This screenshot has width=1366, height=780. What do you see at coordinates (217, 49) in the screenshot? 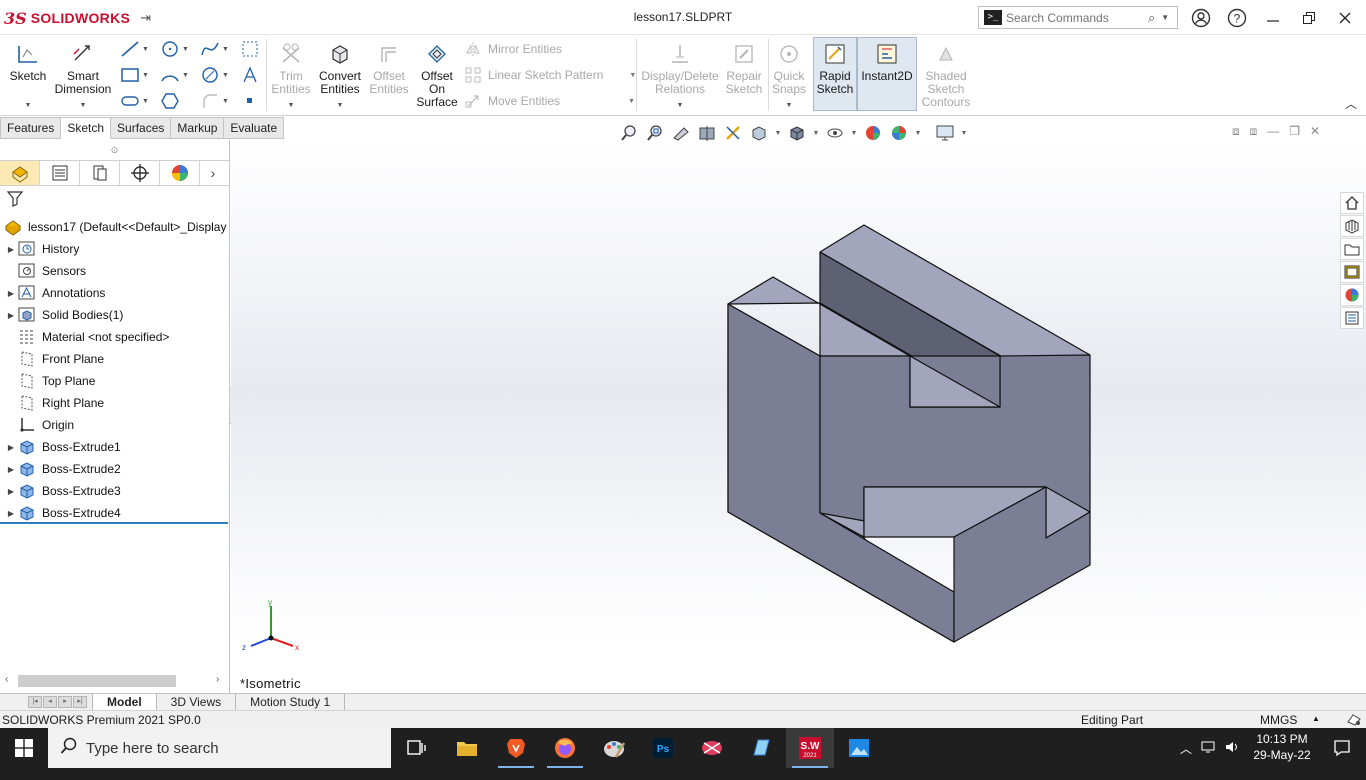
I see `spline-tool: ▼` at bounding box center [217, 49].